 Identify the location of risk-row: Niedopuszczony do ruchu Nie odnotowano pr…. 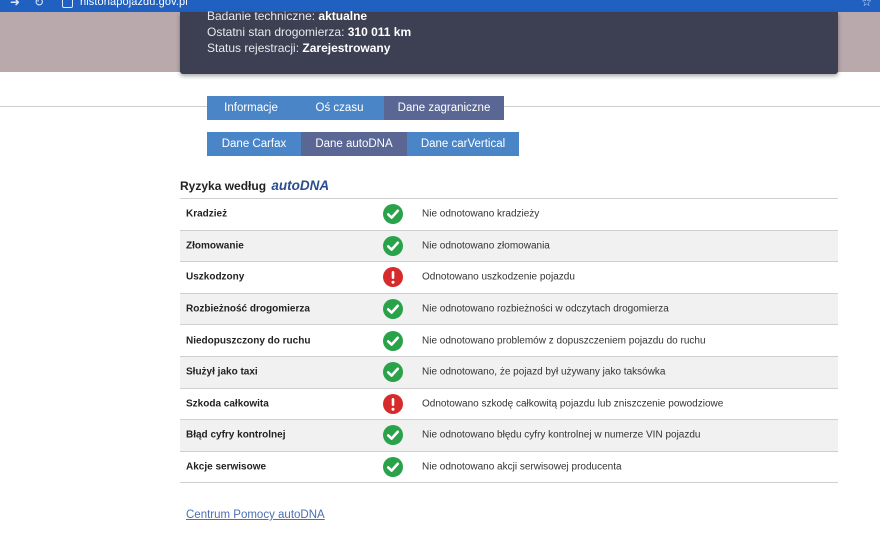
(509, 341).